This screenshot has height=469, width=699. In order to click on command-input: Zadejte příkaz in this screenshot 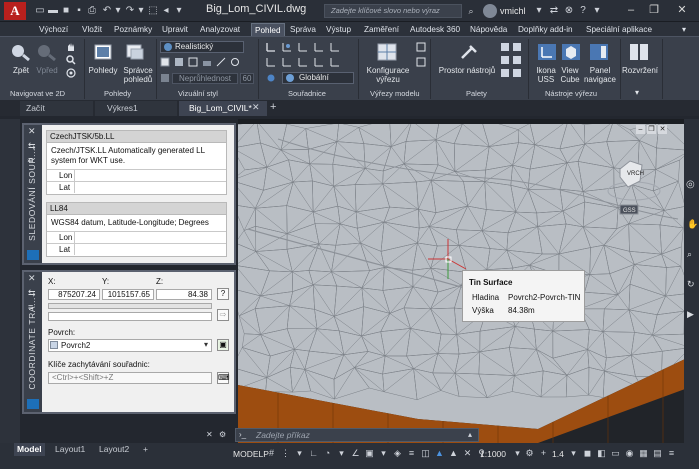, I will do `click(357, 435)`.